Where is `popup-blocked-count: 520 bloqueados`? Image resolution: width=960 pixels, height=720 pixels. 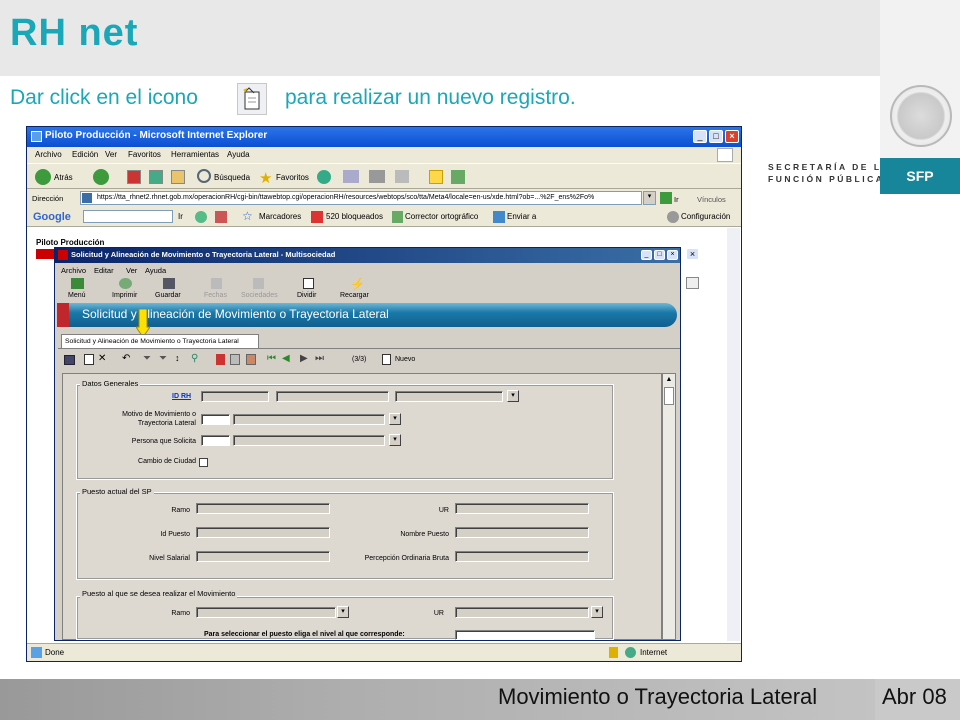 popup-blocked-count: 520 bloqueados is located at coordinates (354, 216).